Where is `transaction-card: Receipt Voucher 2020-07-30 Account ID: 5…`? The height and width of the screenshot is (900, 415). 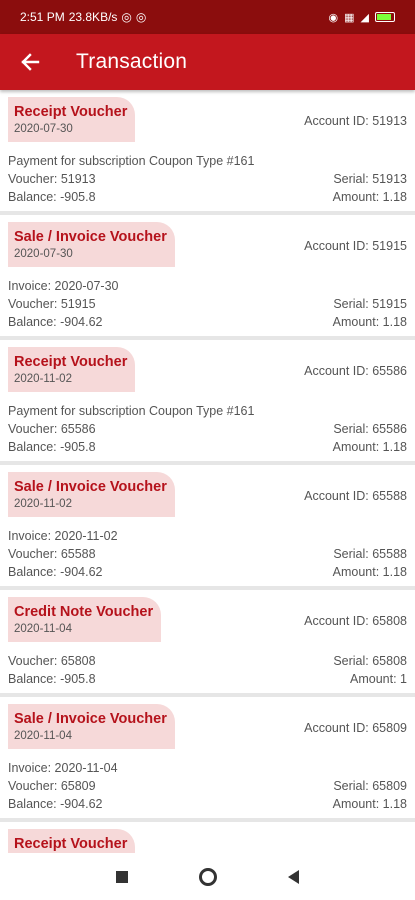 transaction-card: Receipt Voucher 2020-07-30 Account ID: 5… is located at coordinates (207, 150).